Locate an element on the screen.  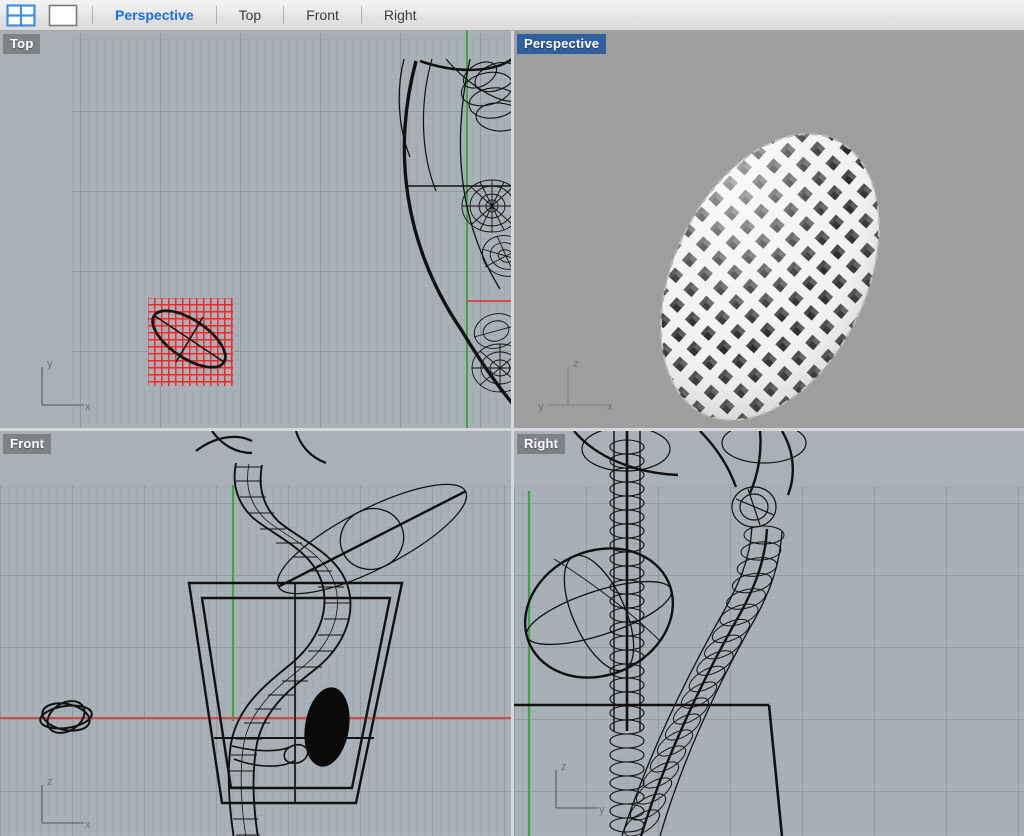
viewport-divider-horizontal is located at coordinates (512, 429).